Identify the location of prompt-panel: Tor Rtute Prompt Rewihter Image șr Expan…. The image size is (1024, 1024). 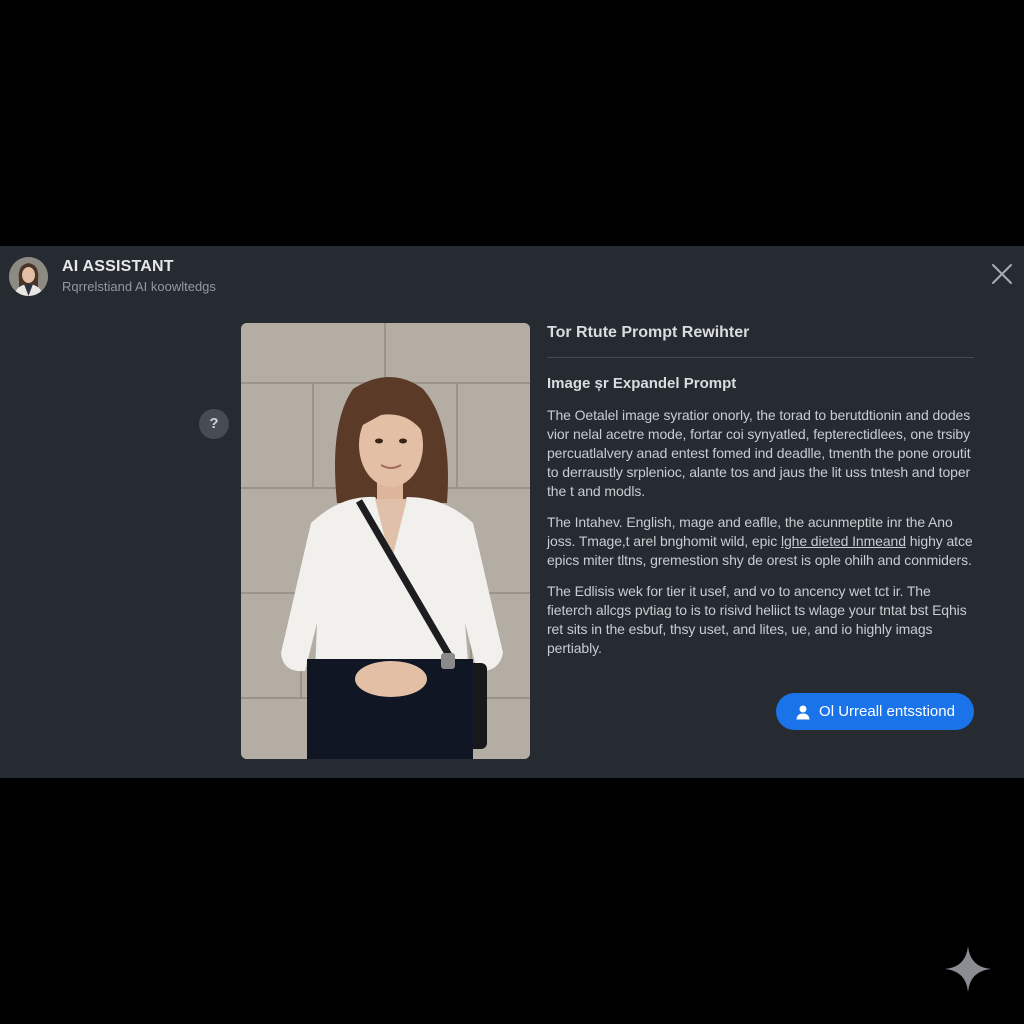
(760, 491).